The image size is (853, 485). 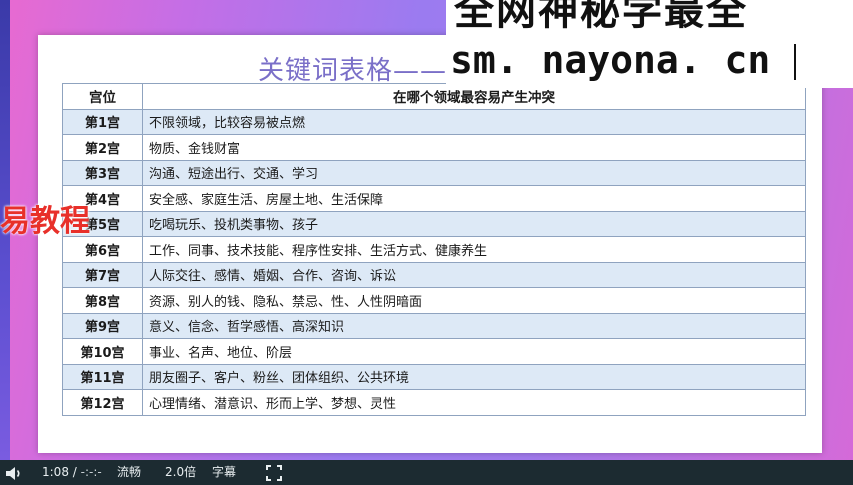 I want to click on table-row: 第4宫 安全感、家庭生活、房屋土地、生活保障, so click(x=434, y=198).